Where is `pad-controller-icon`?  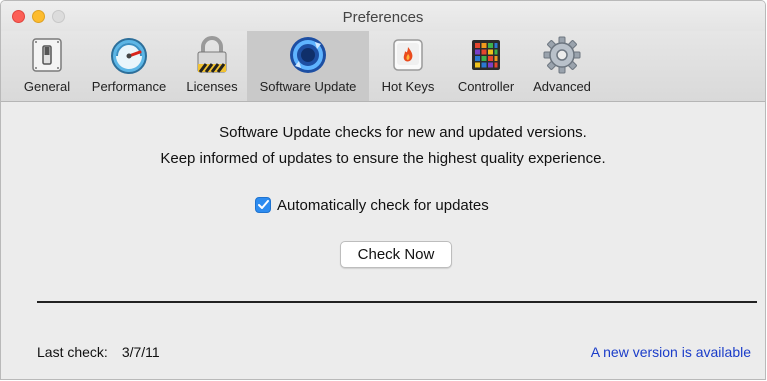
pad-controller-icon is located at coordinates (486, 55).